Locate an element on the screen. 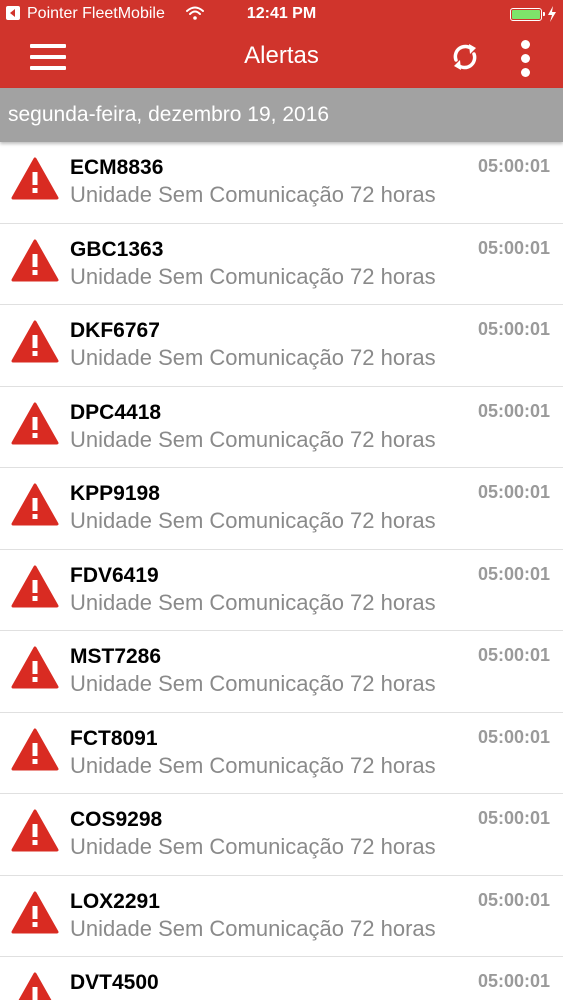 The width and height of the screenshot is (563, 1000). status-time: 12:41 PM is located at coordinates (281, 13).